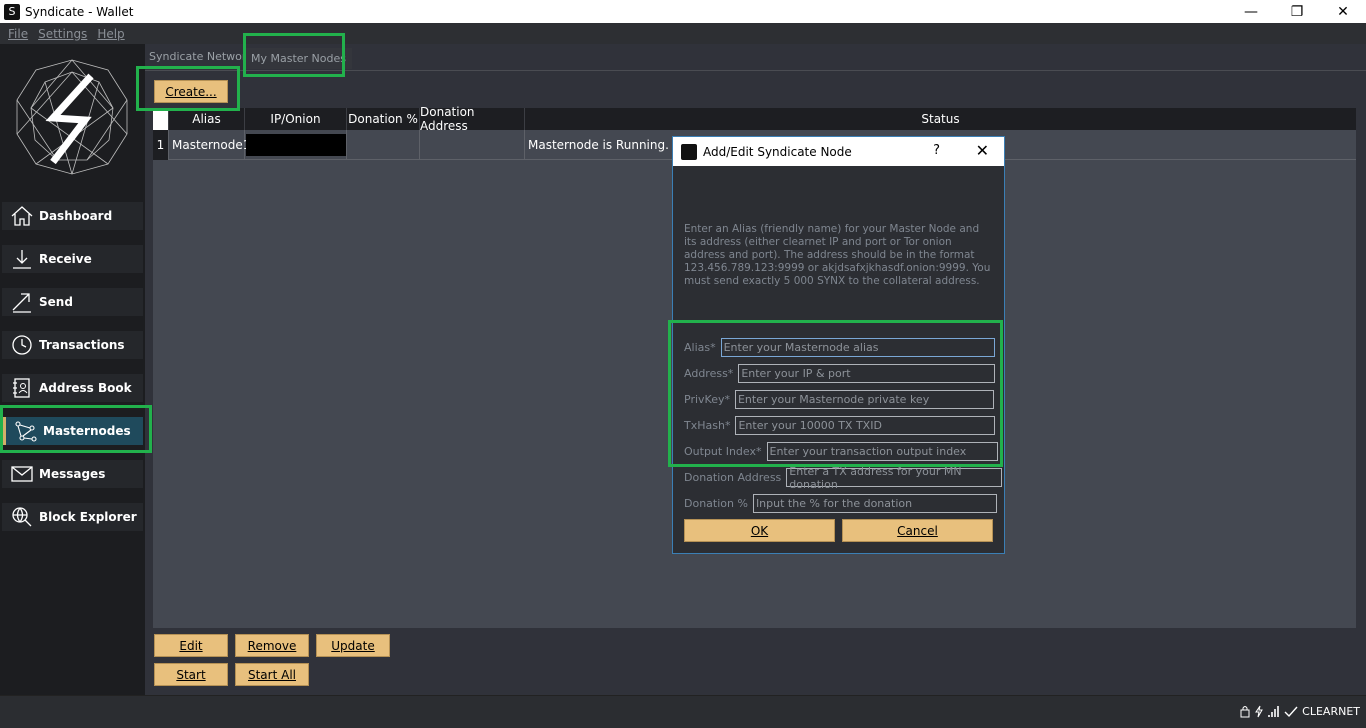 This screenshot has height=728, width=1366. What do you see at coordinates (835, 393) in the screenshot?
I see `highlight-required-fields` at bounding box center [835, 393].